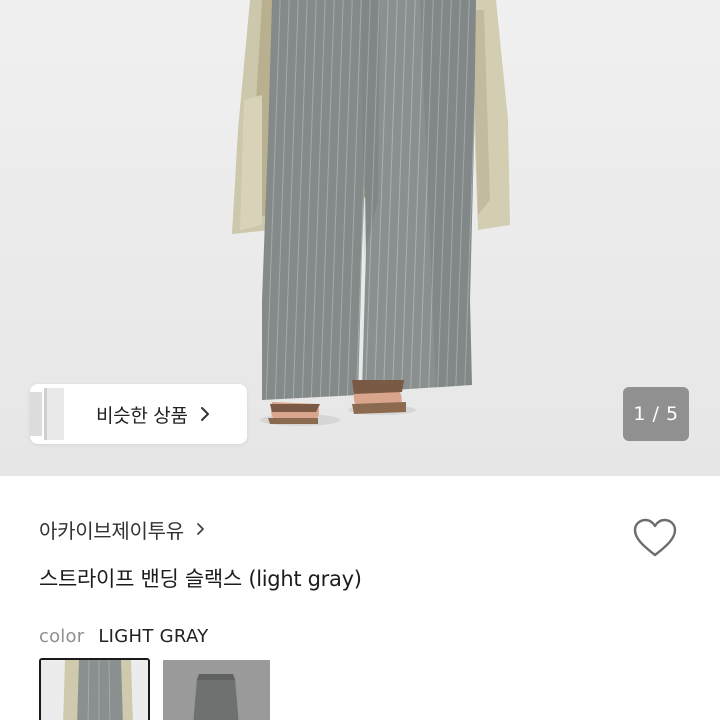 The image size is (720, 720). What do you see at coordinates (50, 414) in the screenshot?
I see `similar-products-thumbnail` at bounding box center [50, 414].